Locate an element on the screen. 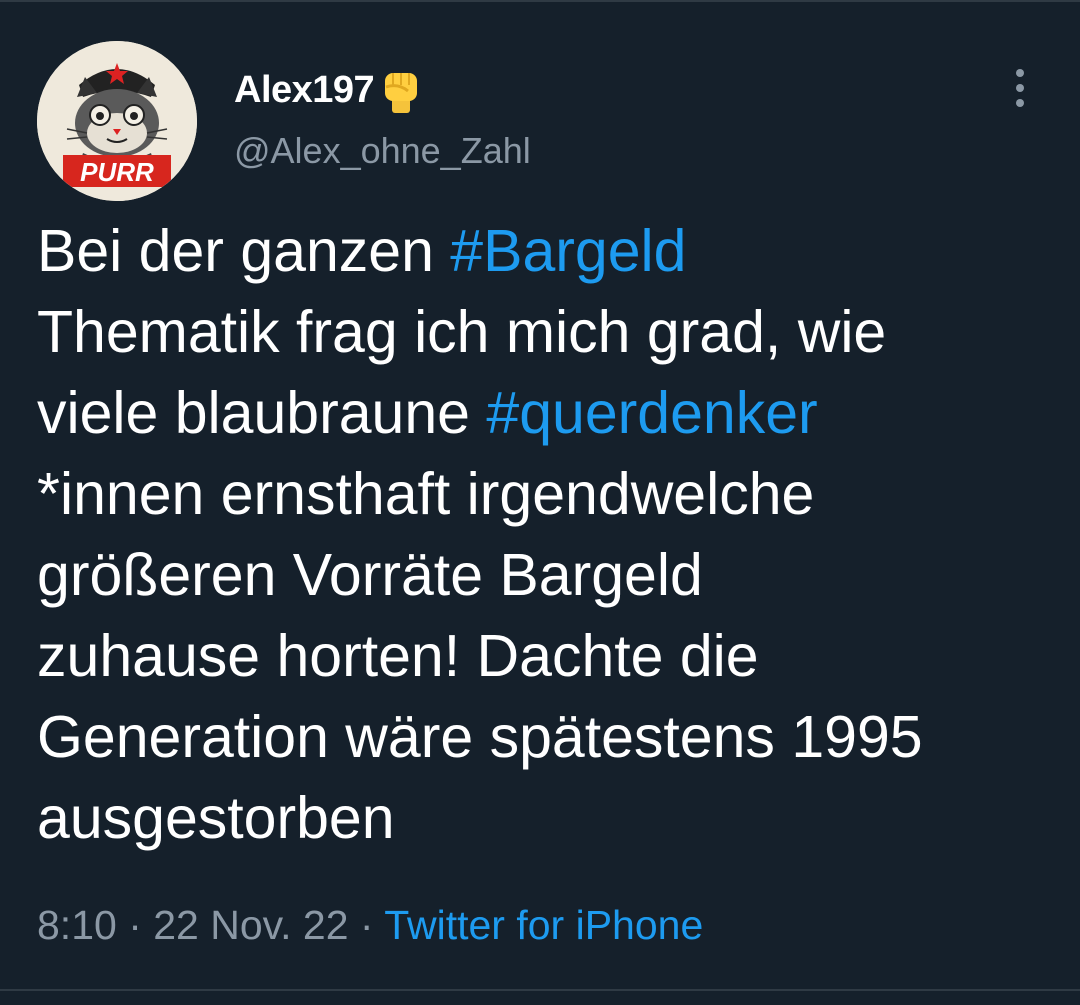 The height and width of the screenshot is (1005, 1080). tweet-time: 8:10 is located at coordinates (77, 925).